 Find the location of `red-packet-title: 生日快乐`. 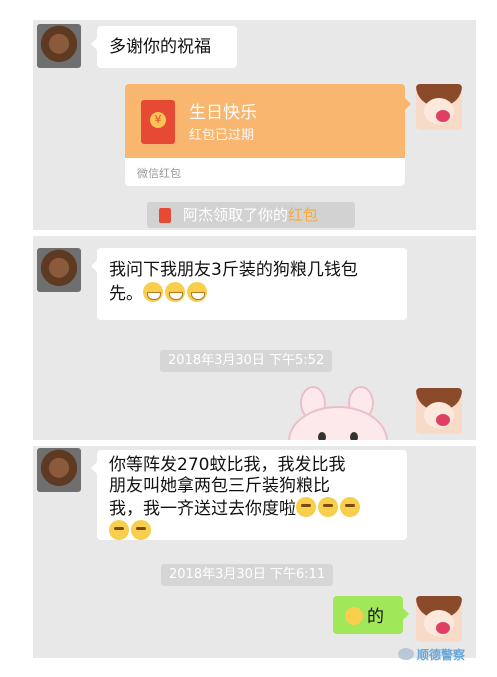

red-packet-title: 生日快乐 is located at coordinates (223, 113).